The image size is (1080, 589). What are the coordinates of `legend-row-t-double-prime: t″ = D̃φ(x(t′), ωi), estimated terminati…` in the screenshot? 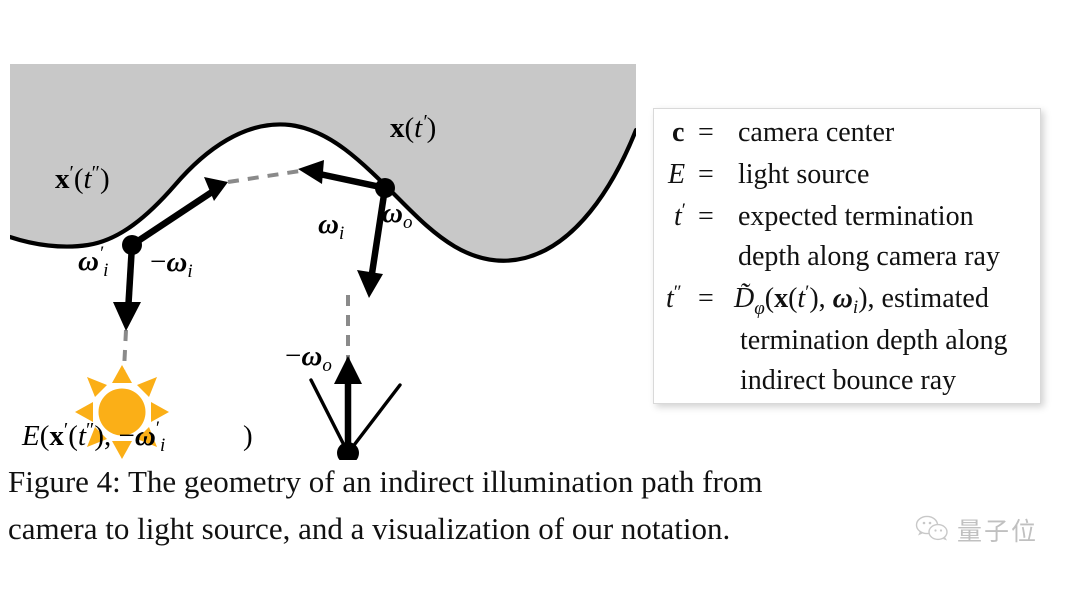 It's located at (837, 339).